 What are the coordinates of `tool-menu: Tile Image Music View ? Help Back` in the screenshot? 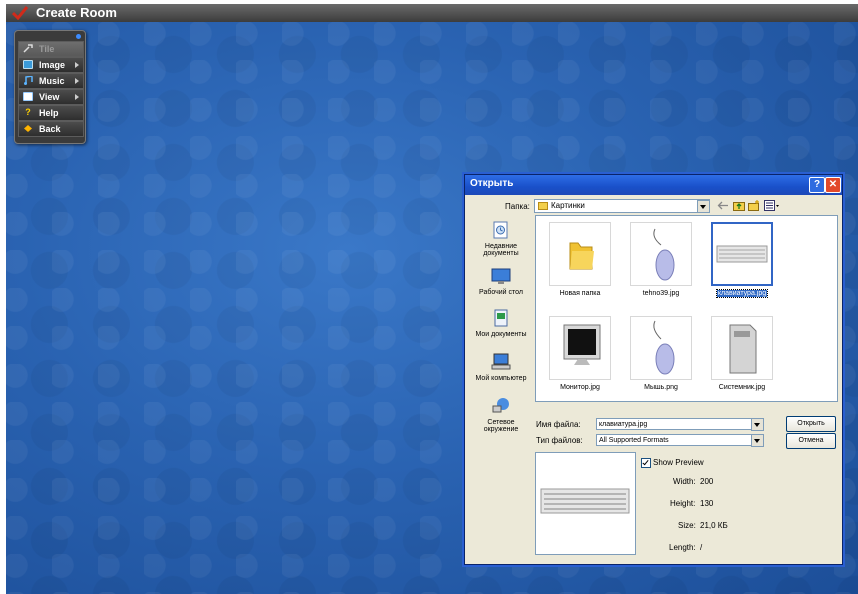 It's located at (50, 87).